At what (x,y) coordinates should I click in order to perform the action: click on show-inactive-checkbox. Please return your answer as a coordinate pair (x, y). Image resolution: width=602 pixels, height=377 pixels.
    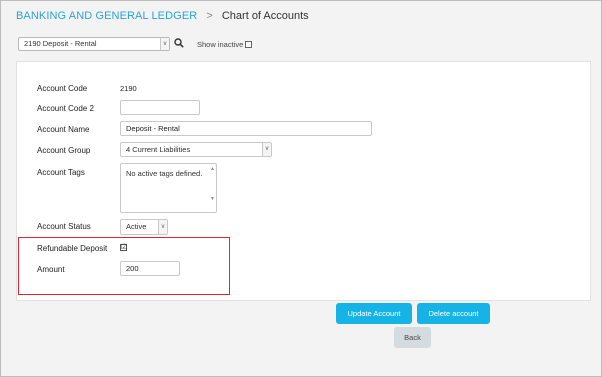
    Looking at the image, I should click on (249, 44).